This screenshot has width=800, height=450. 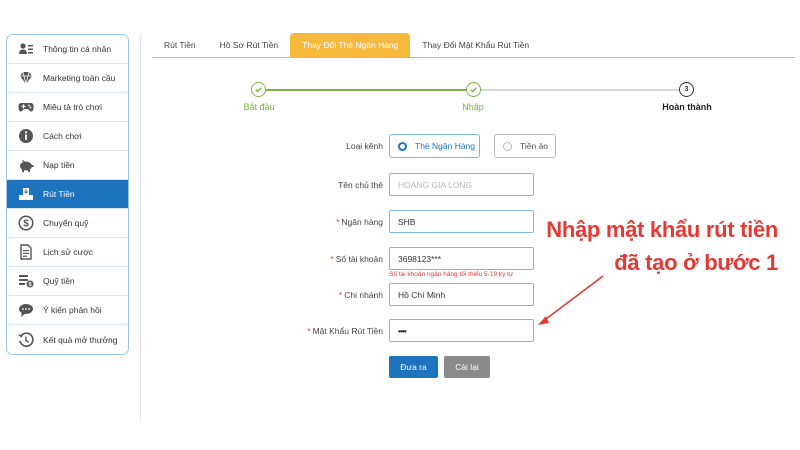 I want to click on tab-withdraw-records: Hồ Sơ Rút Tiền, so click(x=249, y=45).